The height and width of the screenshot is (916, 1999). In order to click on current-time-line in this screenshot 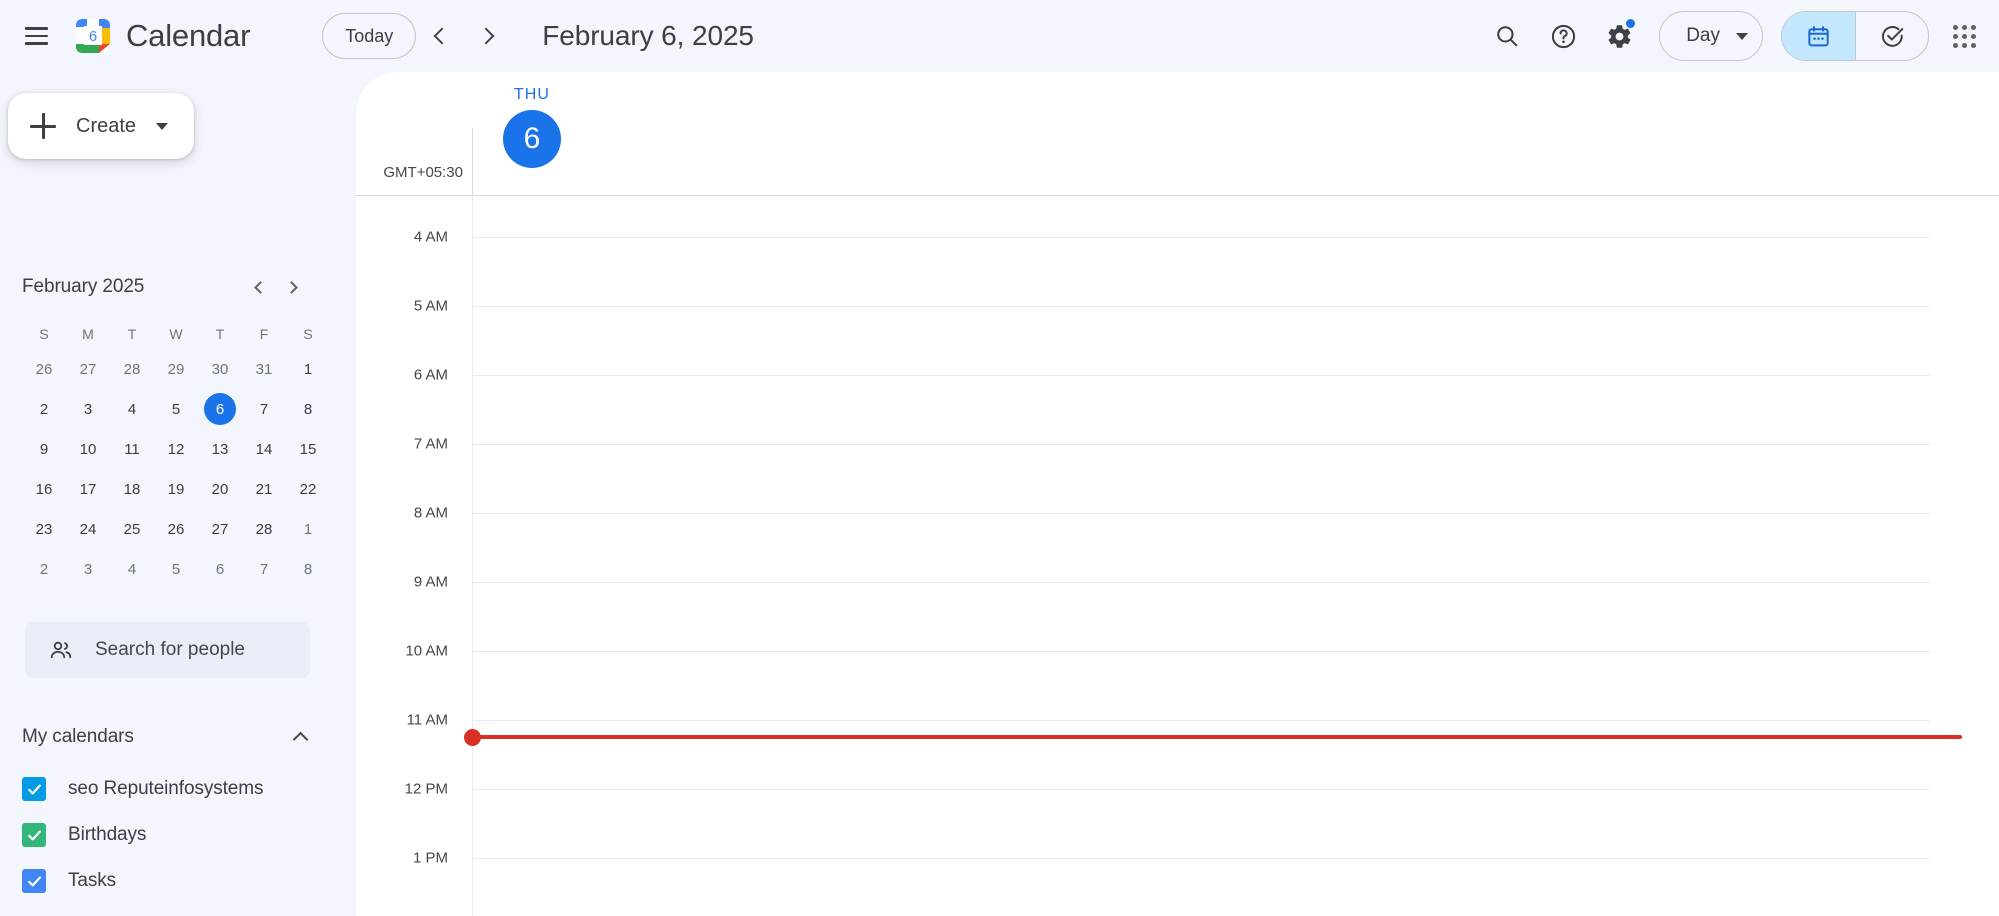, I will do `click(1217, 737)`.